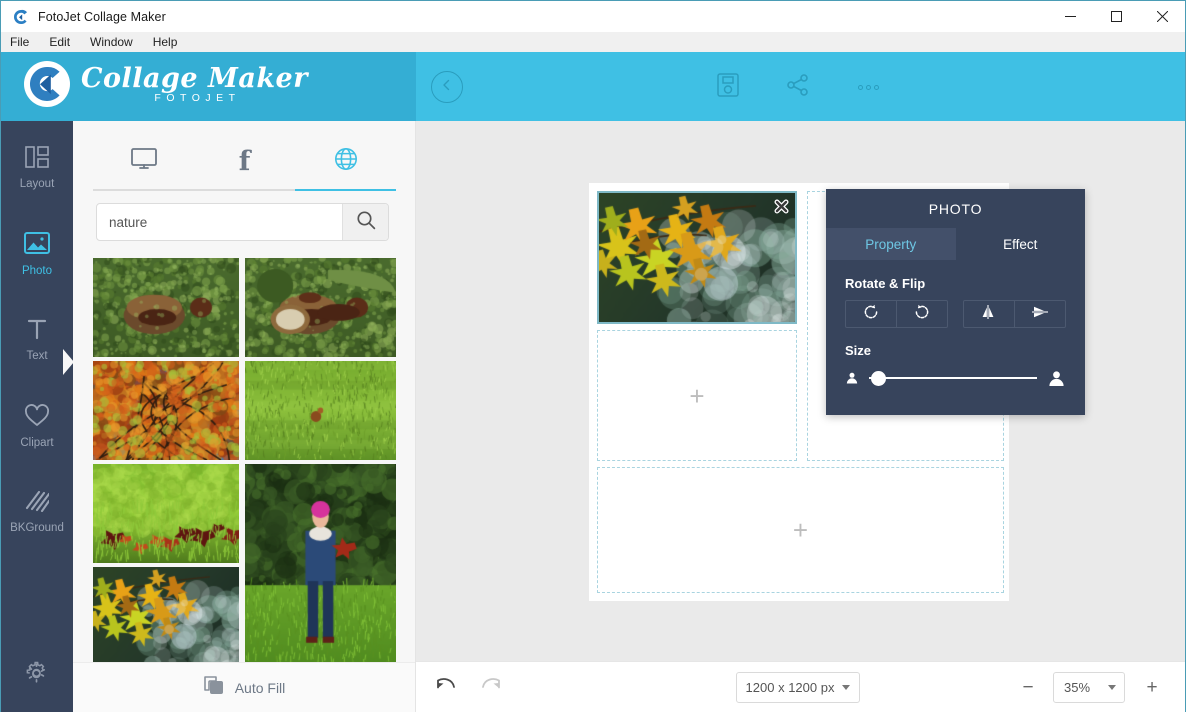 The image size is (1186, 712). I want to click on empty-cell-left-middle: +, so click(697, 395).